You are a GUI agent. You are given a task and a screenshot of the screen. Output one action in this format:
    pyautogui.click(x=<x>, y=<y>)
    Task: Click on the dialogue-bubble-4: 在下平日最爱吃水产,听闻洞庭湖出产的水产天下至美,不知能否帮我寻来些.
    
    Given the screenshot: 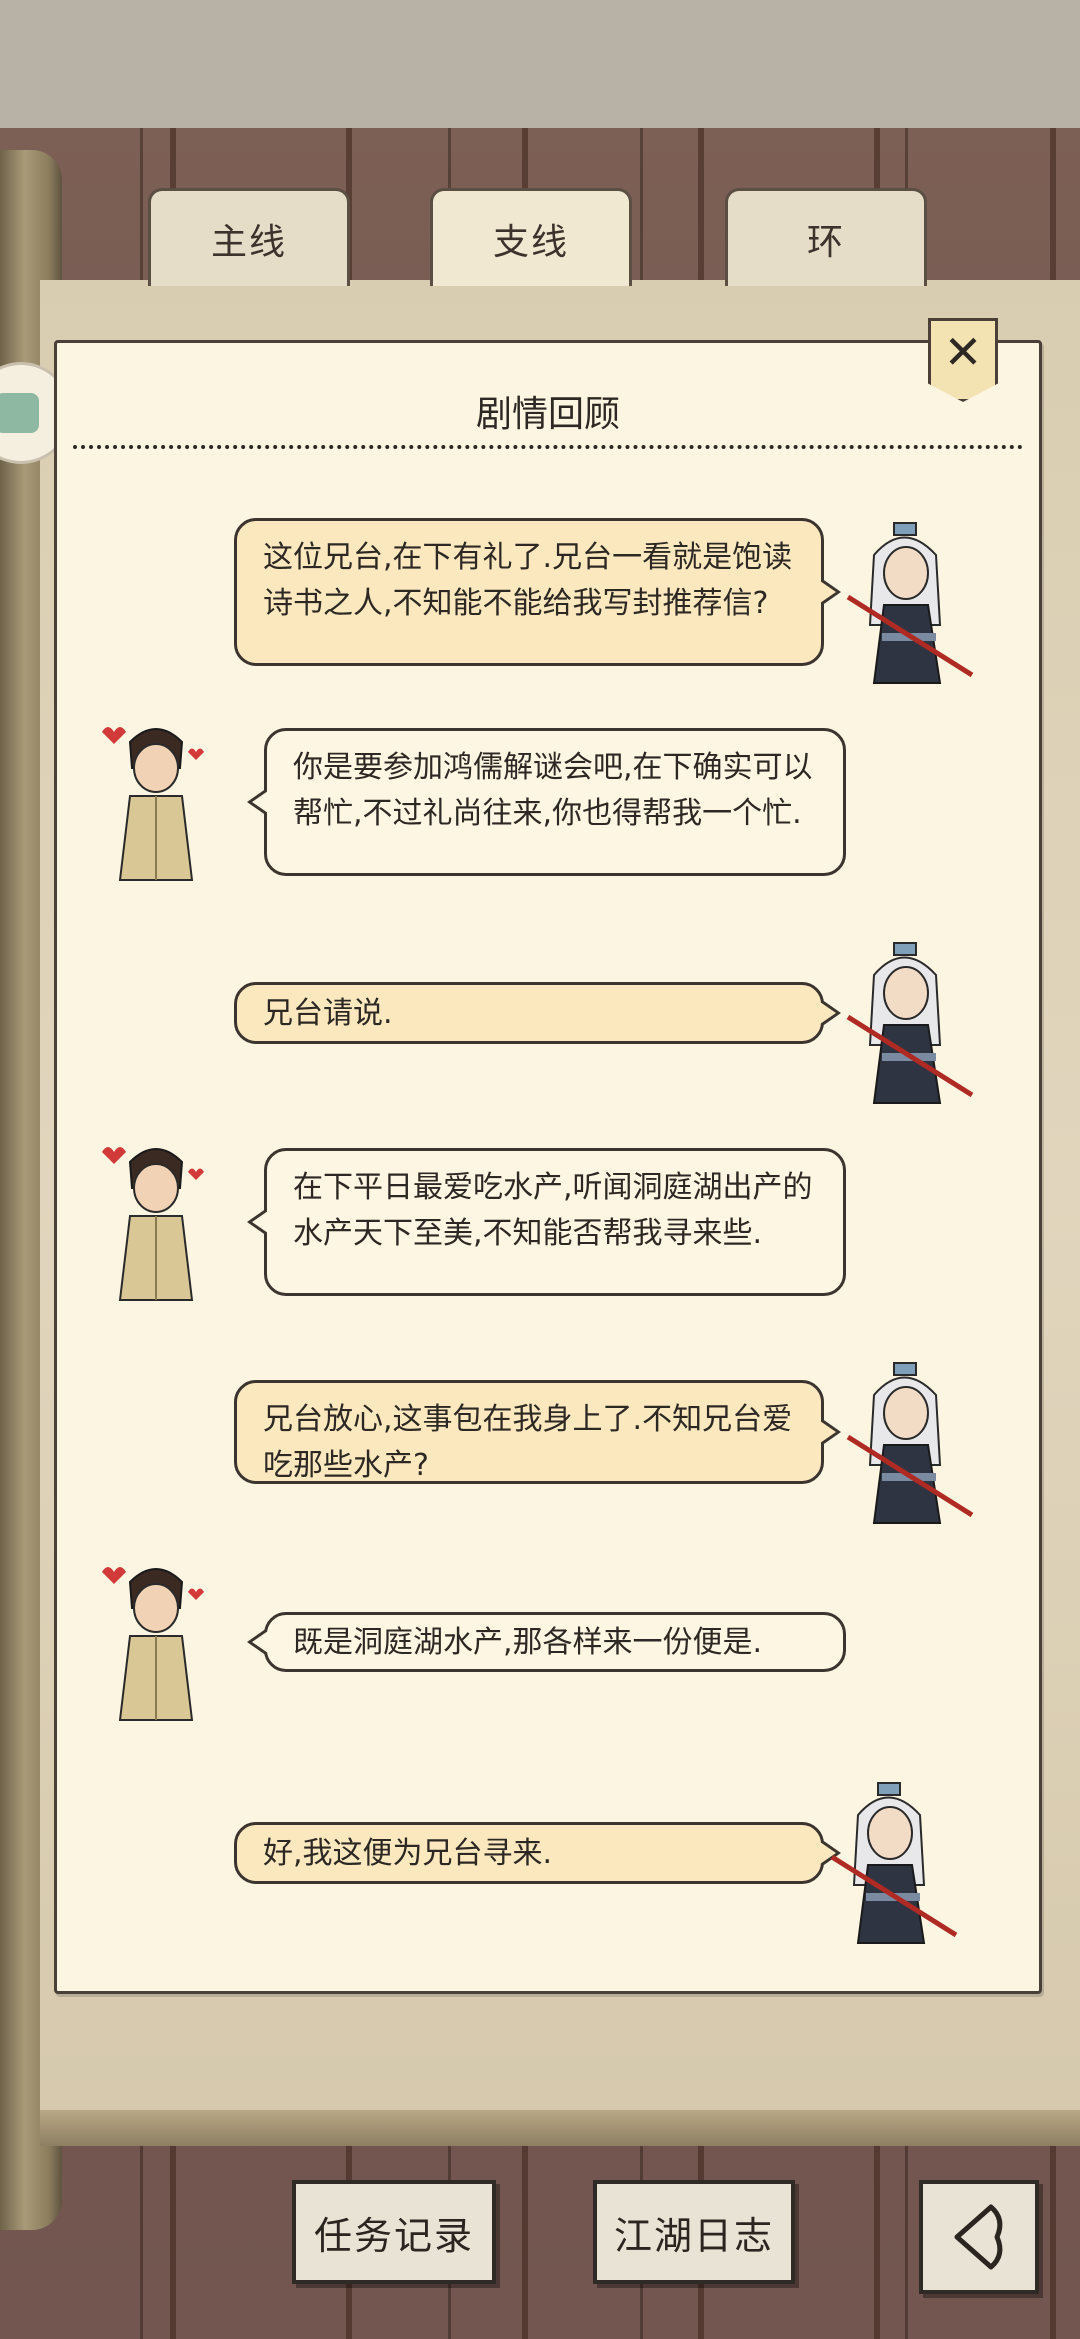 What is the action you would take?
    pyautogui.click(x=546, y=1222)
    